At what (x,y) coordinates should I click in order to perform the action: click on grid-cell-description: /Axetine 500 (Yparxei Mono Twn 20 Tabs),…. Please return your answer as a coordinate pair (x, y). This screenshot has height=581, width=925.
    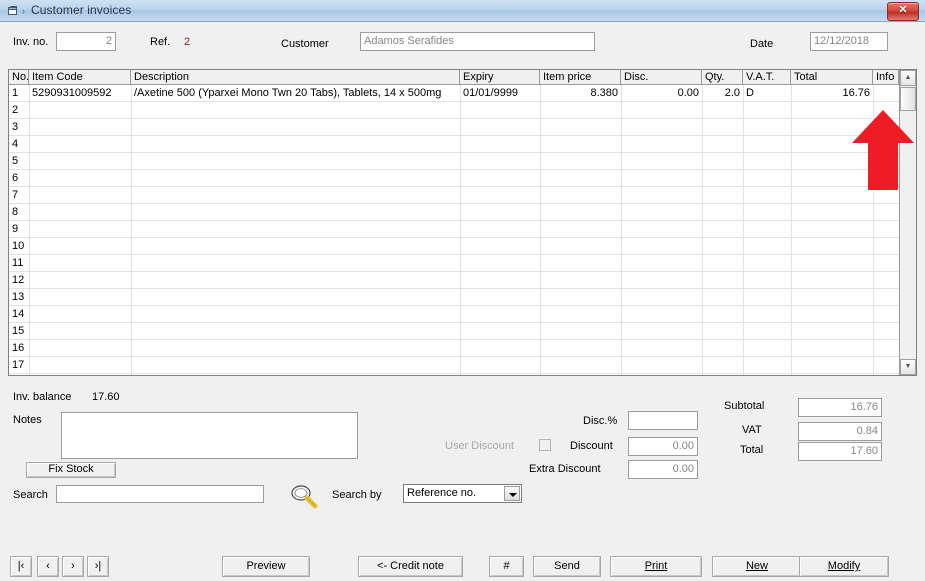
    Looking at the image, I should click on (295, 93).